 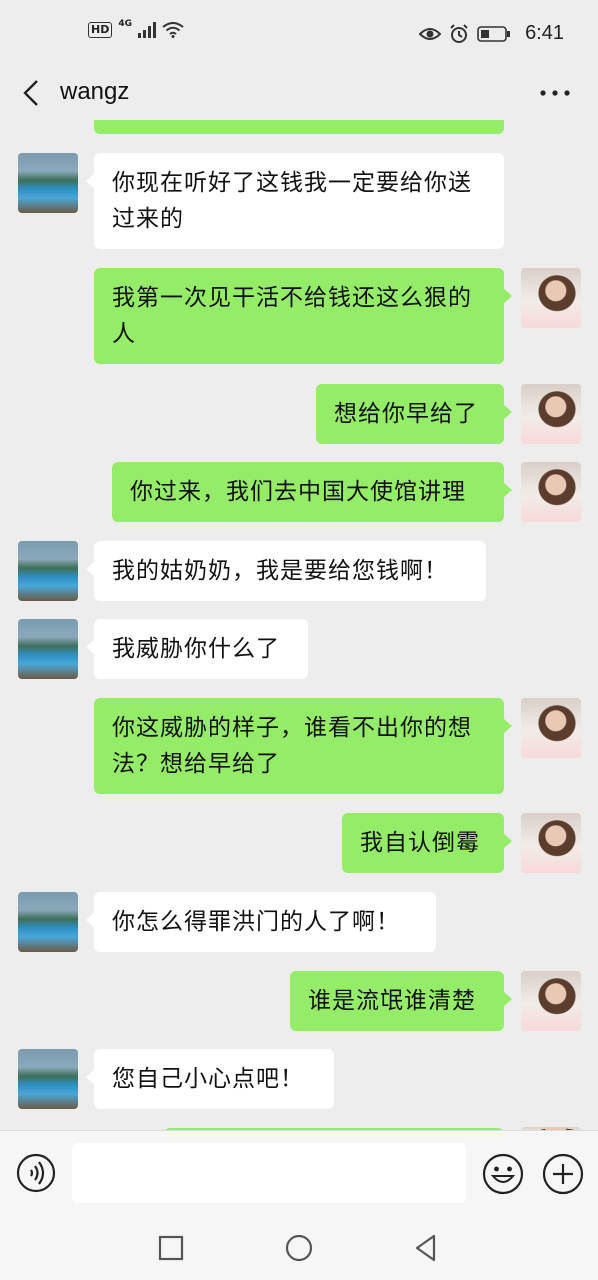 I want to click on partial-message-bubble, so click(x=299, y=127).